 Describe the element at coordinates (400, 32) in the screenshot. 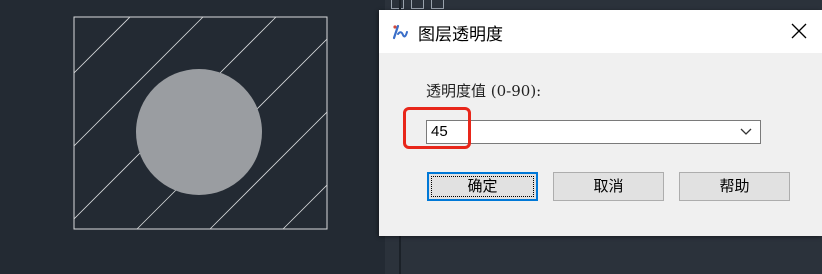

I see `cad-app-icon` at that location.